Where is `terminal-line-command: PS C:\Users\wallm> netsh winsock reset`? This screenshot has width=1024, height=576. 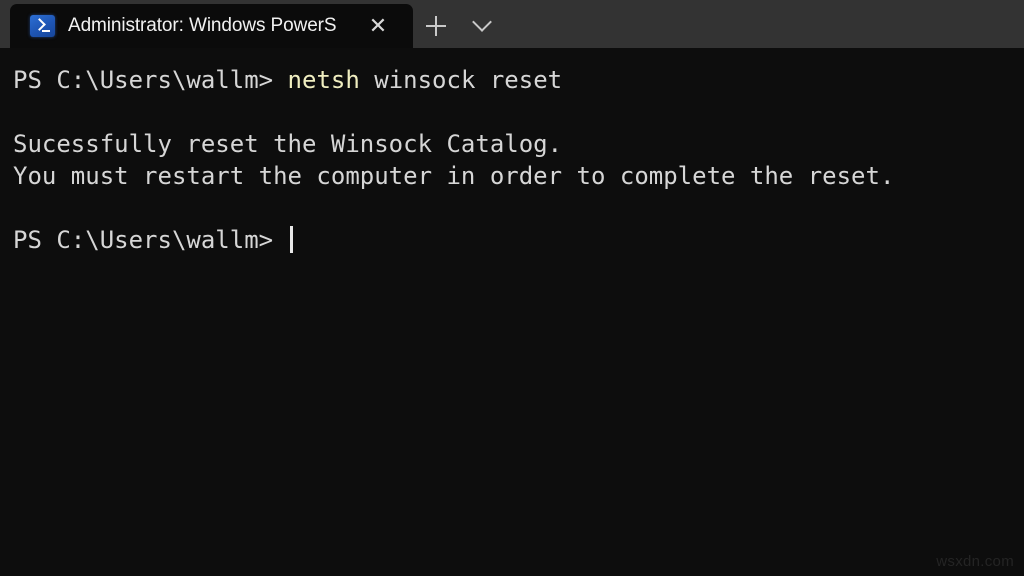 terminal-line-command: PS C:\Users\wallm> netsh winsock reset is located at coordinates (518, 80).